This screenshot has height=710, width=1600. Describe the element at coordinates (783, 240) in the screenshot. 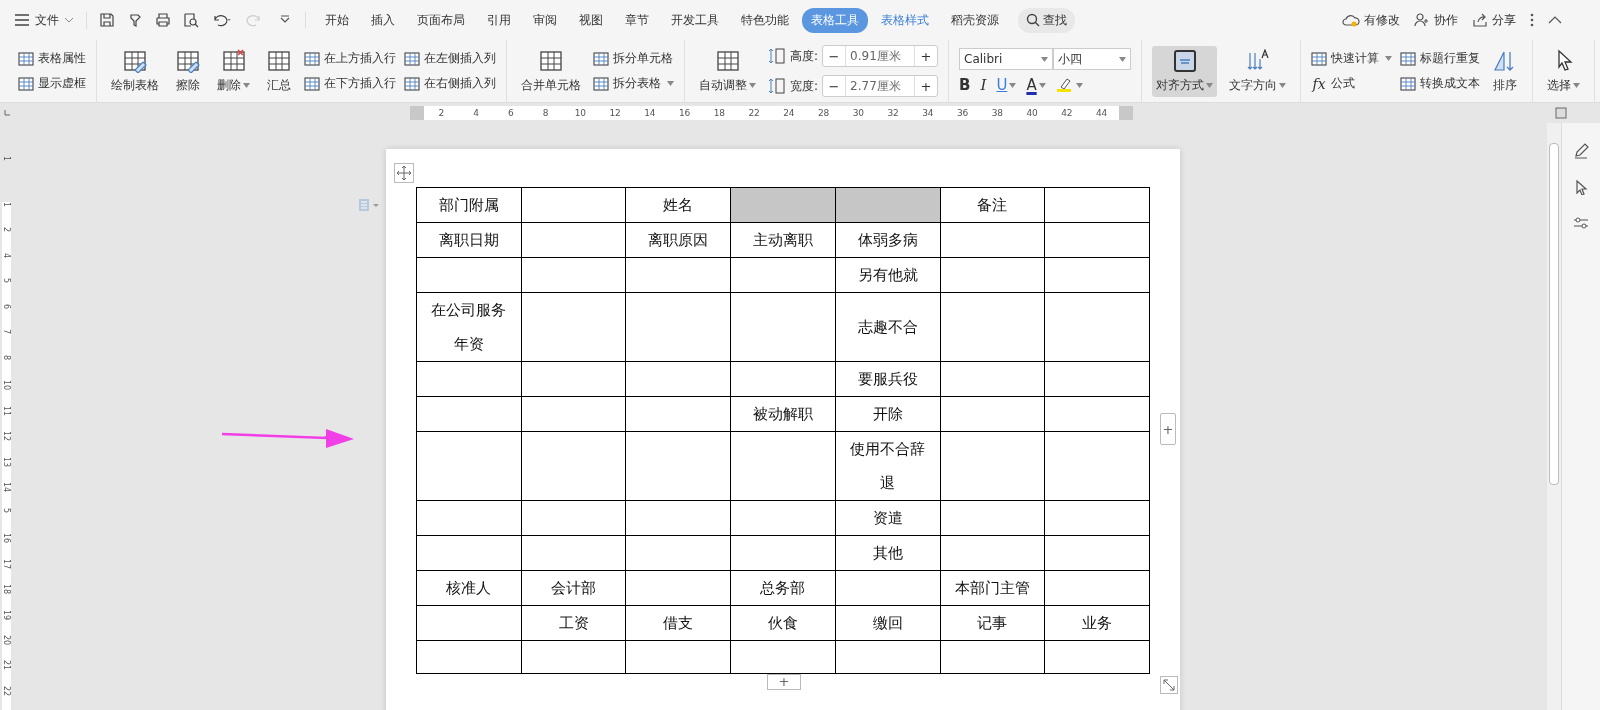

I see `table-cell: 主动离职` at that location.